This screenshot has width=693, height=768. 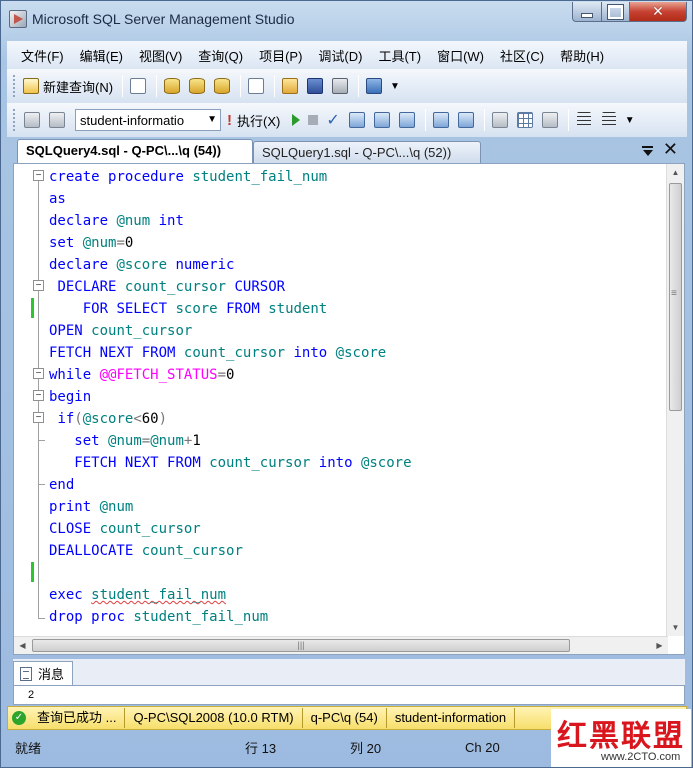 I want to click on watermark-logo: 红黑联盟 www.2CTO.com, so click(x=621, y=738).